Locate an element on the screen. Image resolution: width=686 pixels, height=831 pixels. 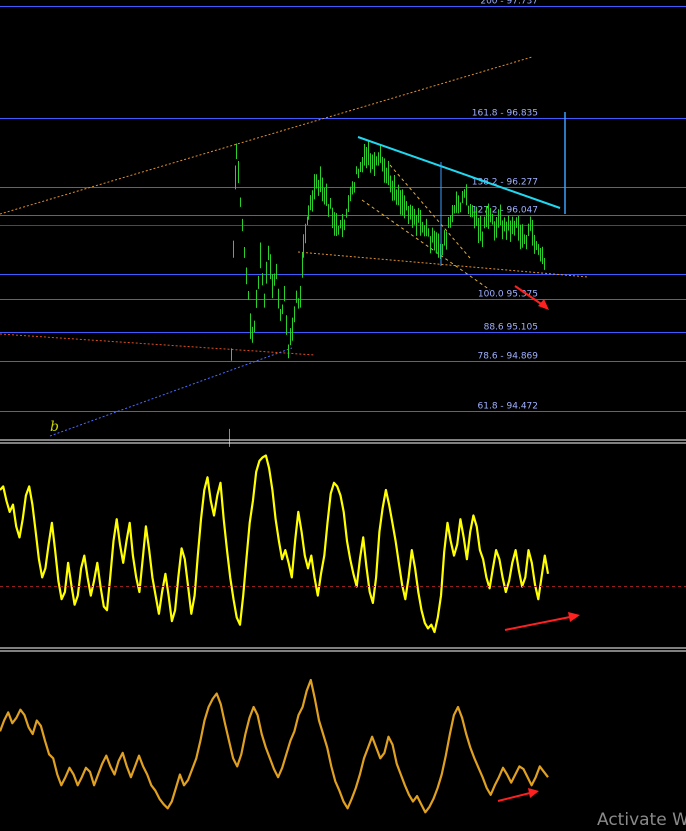
fib-level-label: 161.8 - 96.835 is located at coordinates (505, 114).